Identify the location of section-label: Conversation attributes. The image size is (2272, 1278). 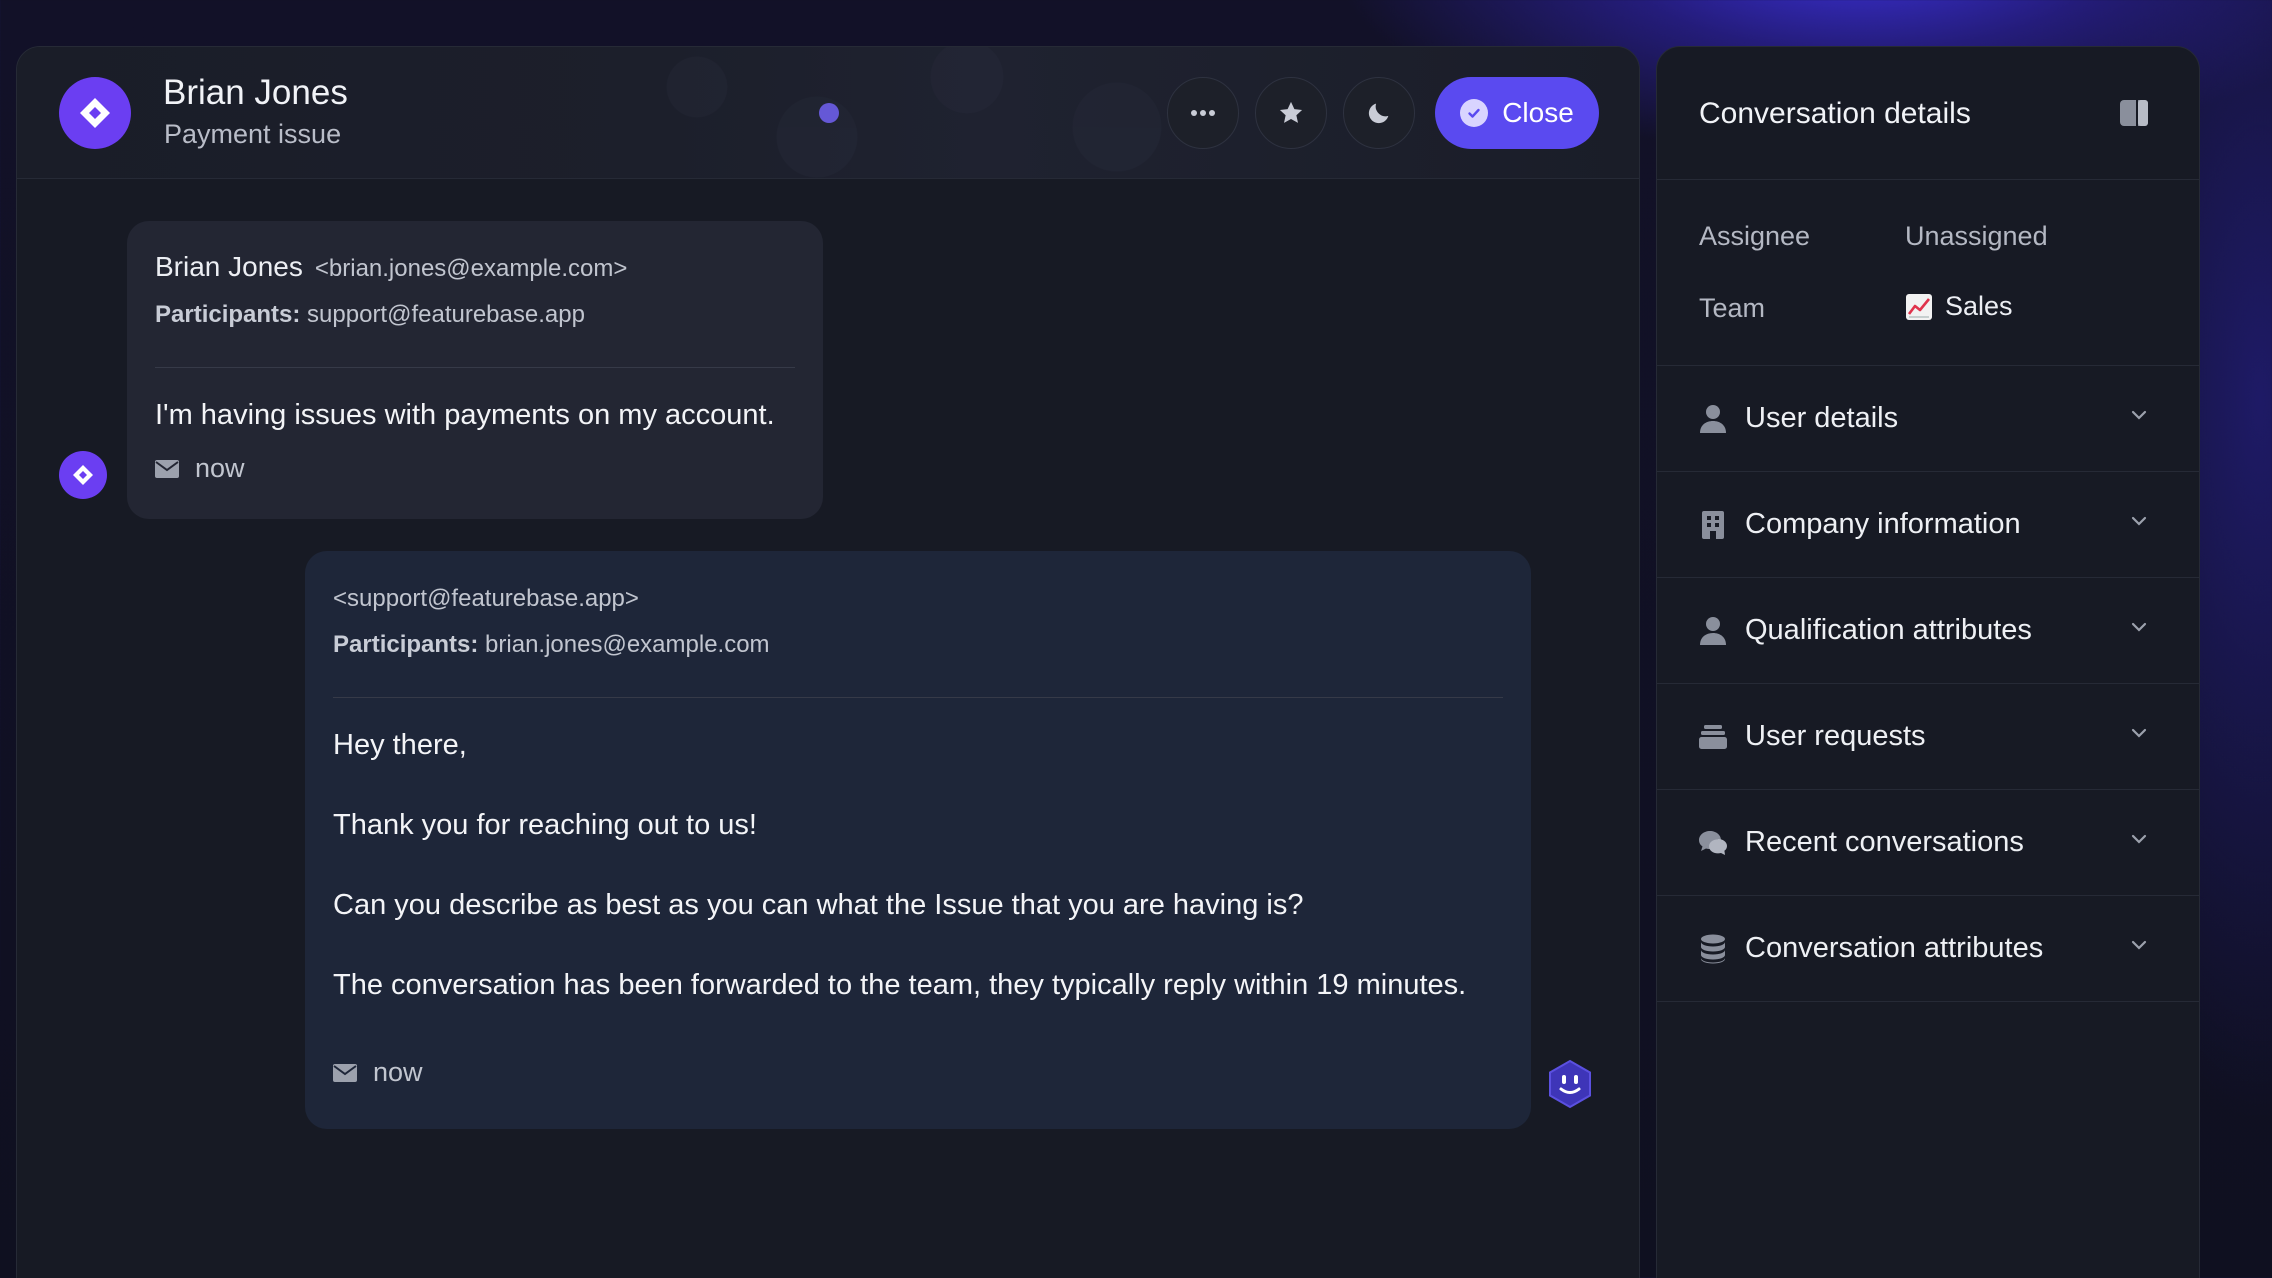
(1894, 948).